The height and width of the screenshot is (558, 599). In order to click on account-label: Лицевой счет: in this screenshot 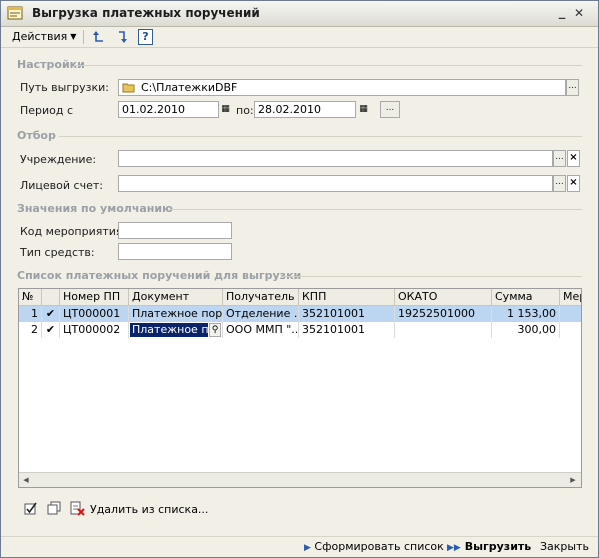, I will do `click(61, 185)`.